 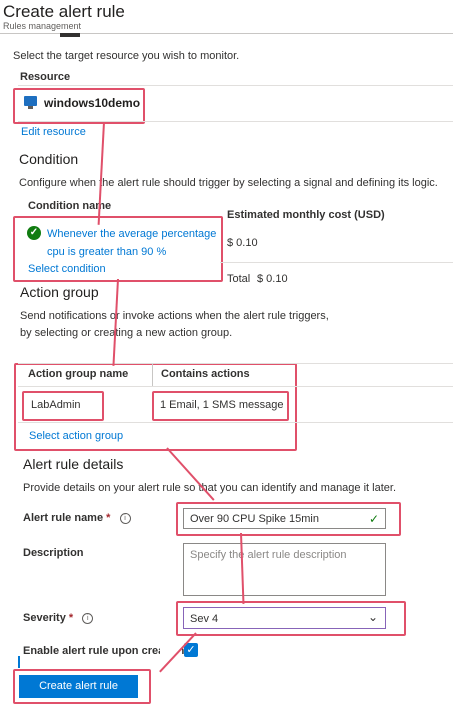 What do you see at coordinates (239, 279) in the screenshot?
I see `total-label: Total` at bounding box center [239, 279].